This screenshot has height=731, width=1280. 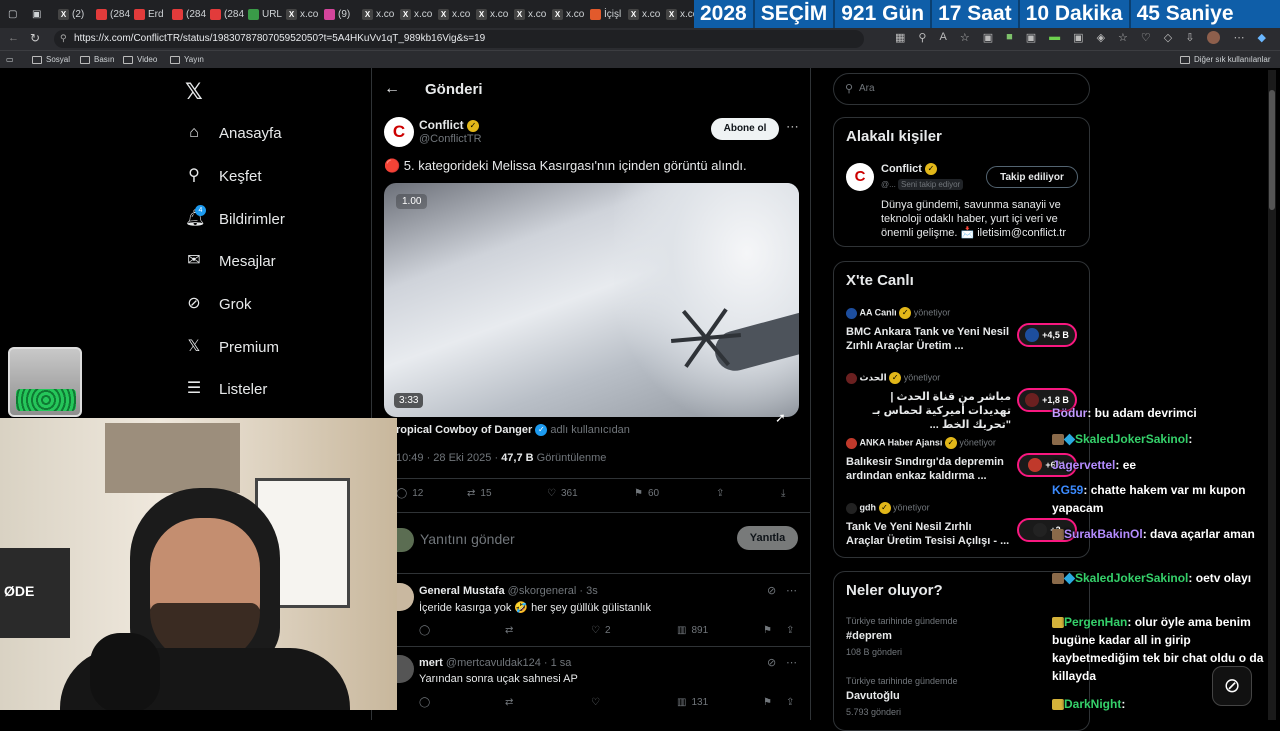 What do you see at coordinates (745, 129) in the screenshot?
I see `follow-button: Abone ol` at bounding box center [745, 129].